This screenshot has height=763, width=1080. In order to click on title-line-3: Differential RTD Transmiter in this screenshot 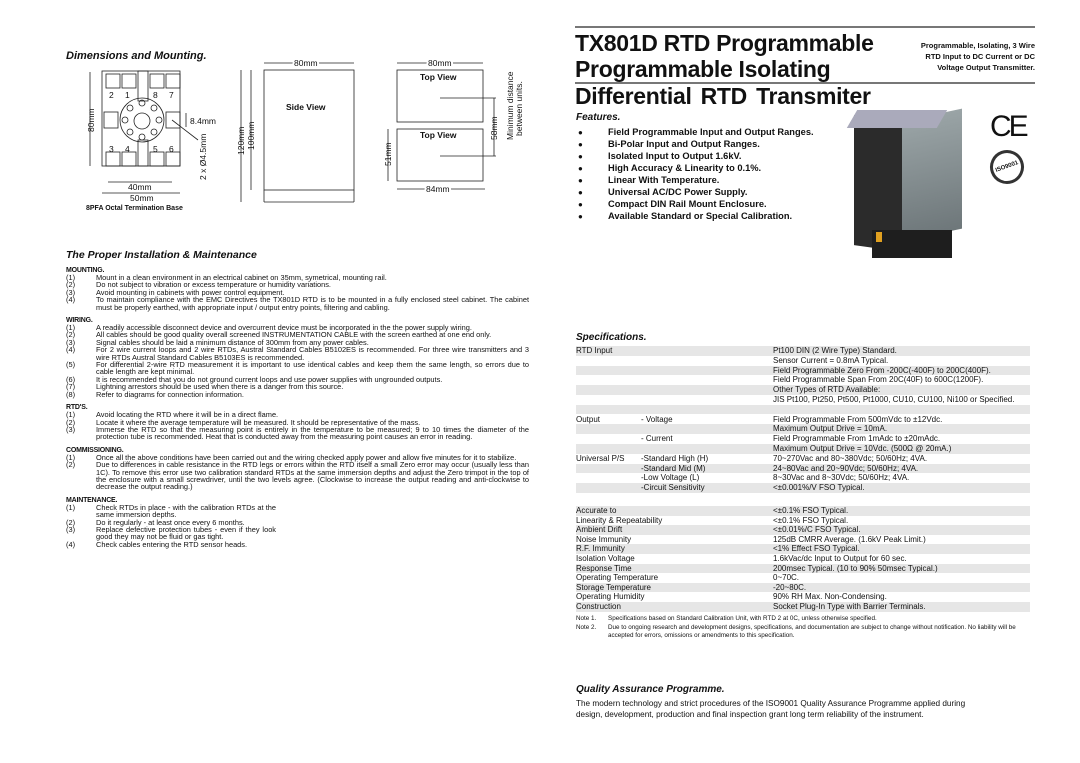, I will do `click(723, 96)`.